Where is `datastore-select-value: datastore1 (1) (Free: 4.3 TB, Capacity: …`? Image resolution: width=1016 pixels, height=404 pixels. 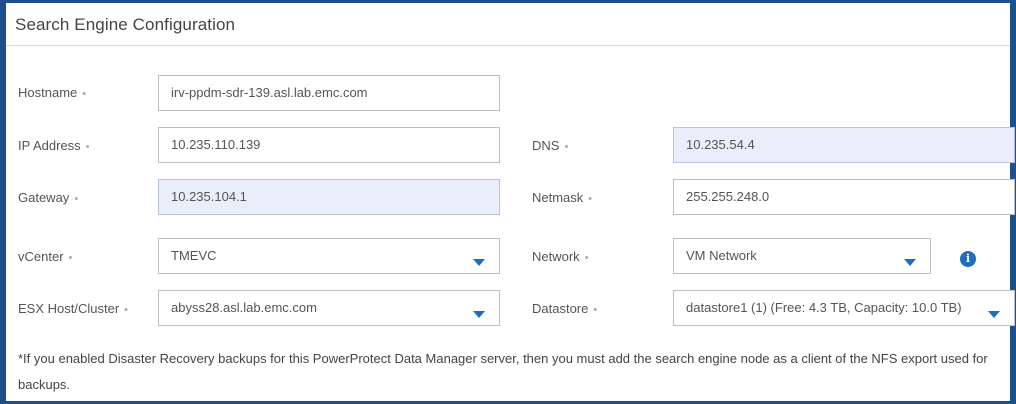 datastore-select-value: datastore1 (1) (Free: 4.3 TB, Capacity: … is located at coordinates (824, 307).